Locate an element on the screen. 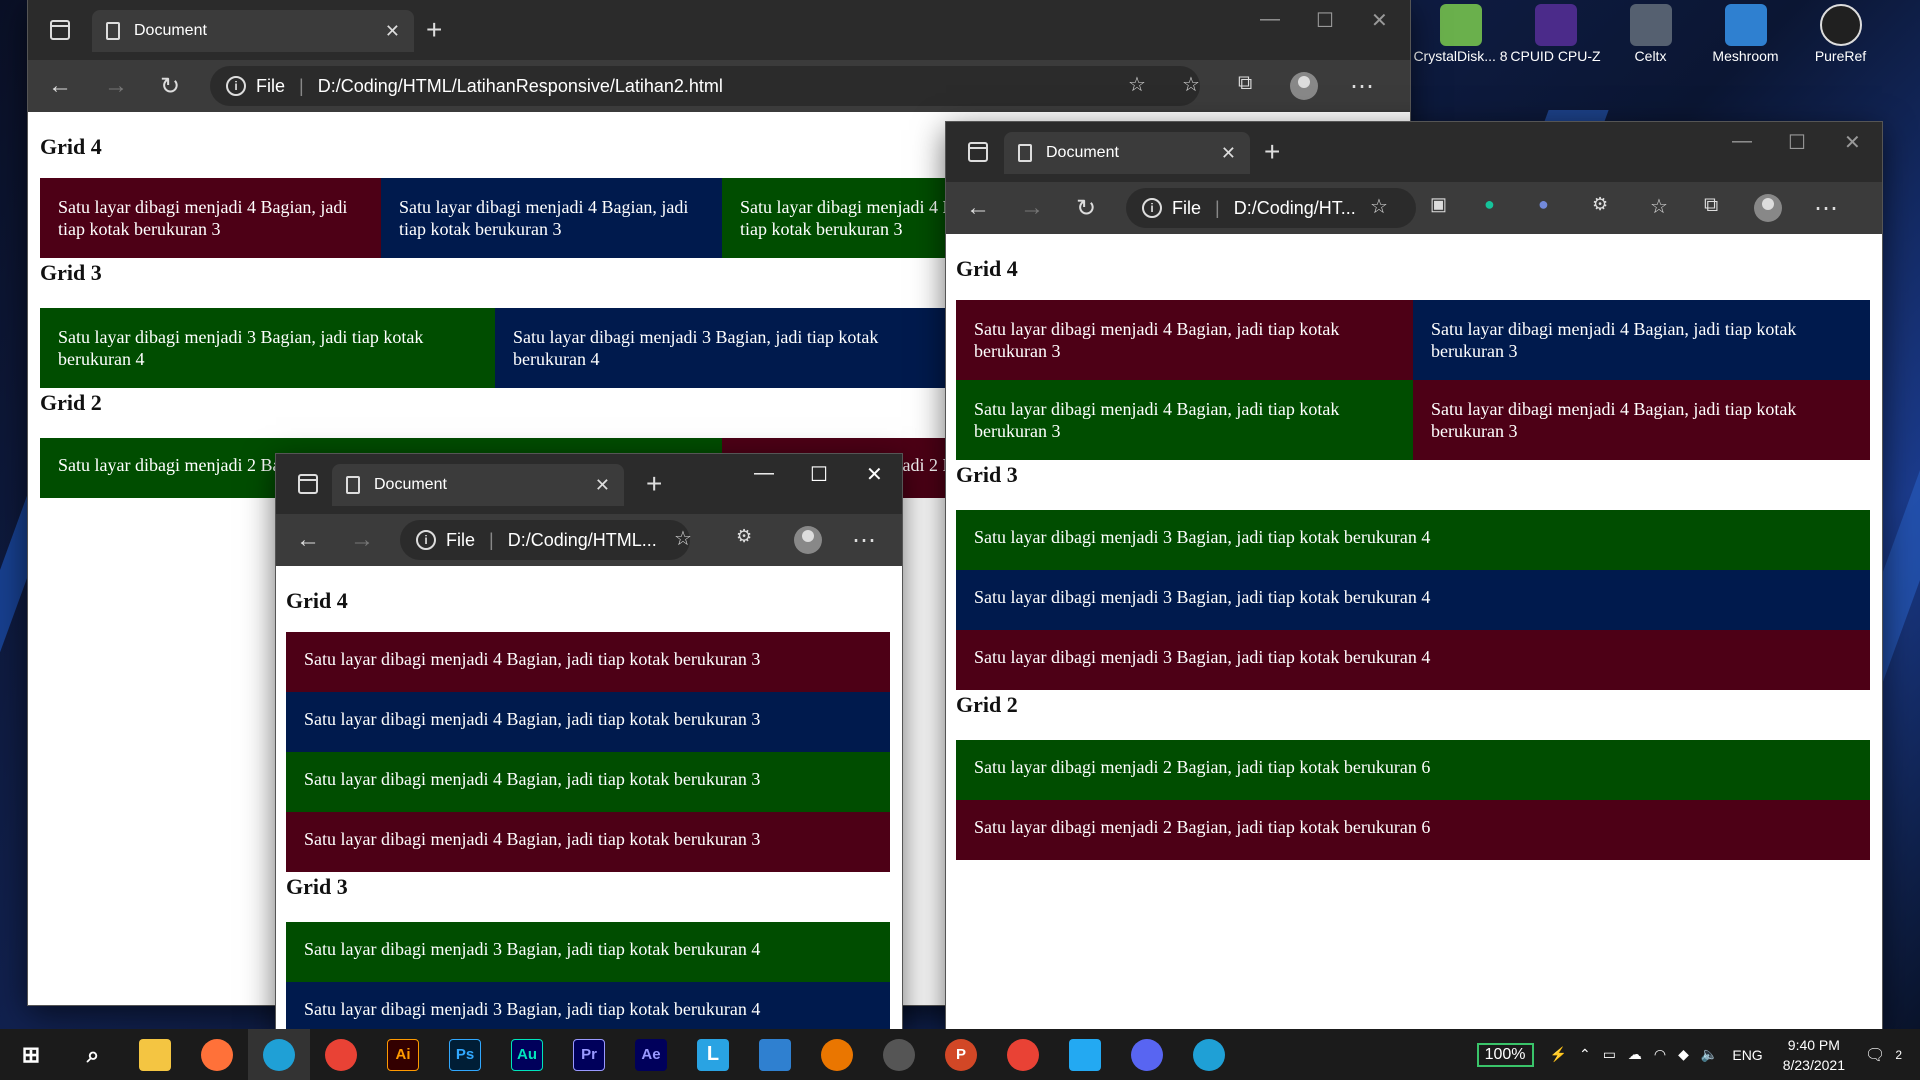 This screenshot has height=1080, width=1920. premiere-icon: Pr is located at coordinates (589, 1054).